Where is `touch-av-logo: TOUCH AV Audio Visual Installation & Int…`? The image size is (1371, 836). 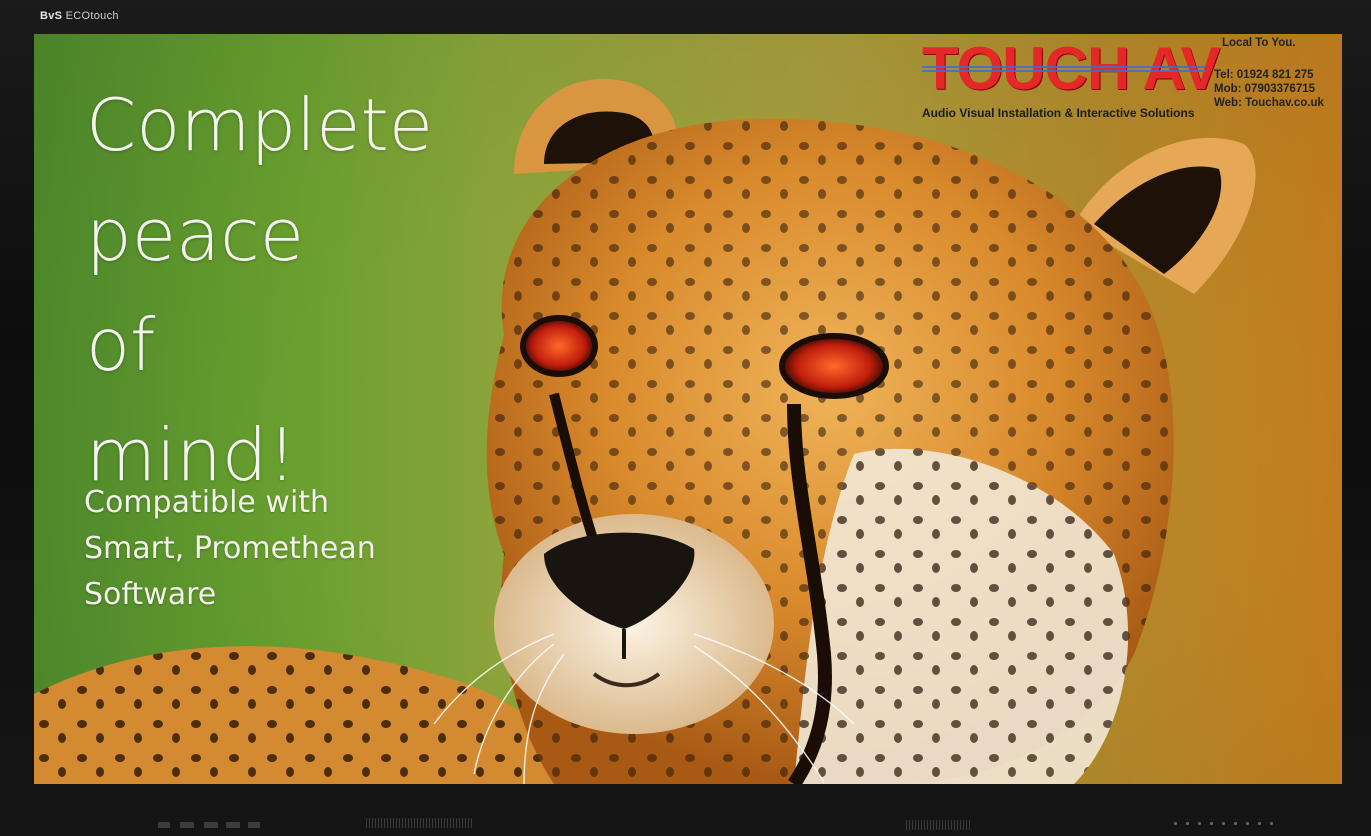 touch-av-logo: TOUCH AV Audio Visual Installation & Int… is located at coordinates (1072, 79).